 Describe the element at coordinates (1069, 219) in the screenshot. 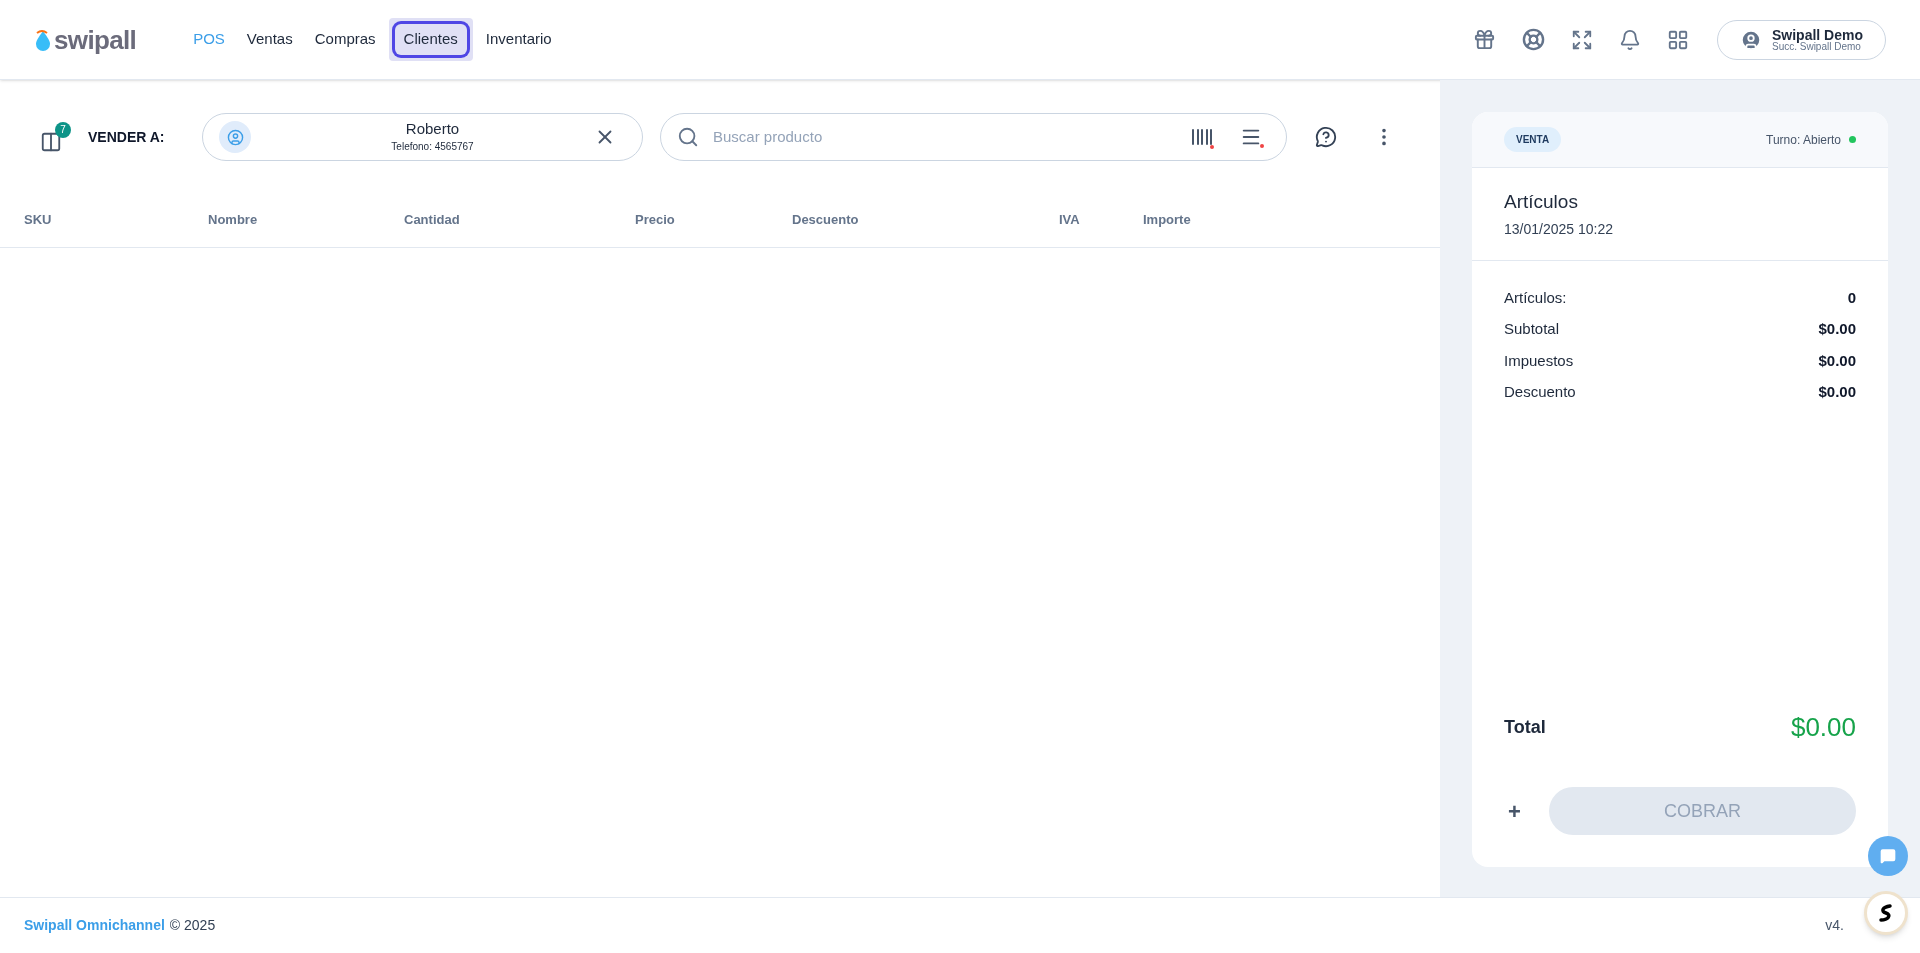

I see `column-header: IVA` at that location.